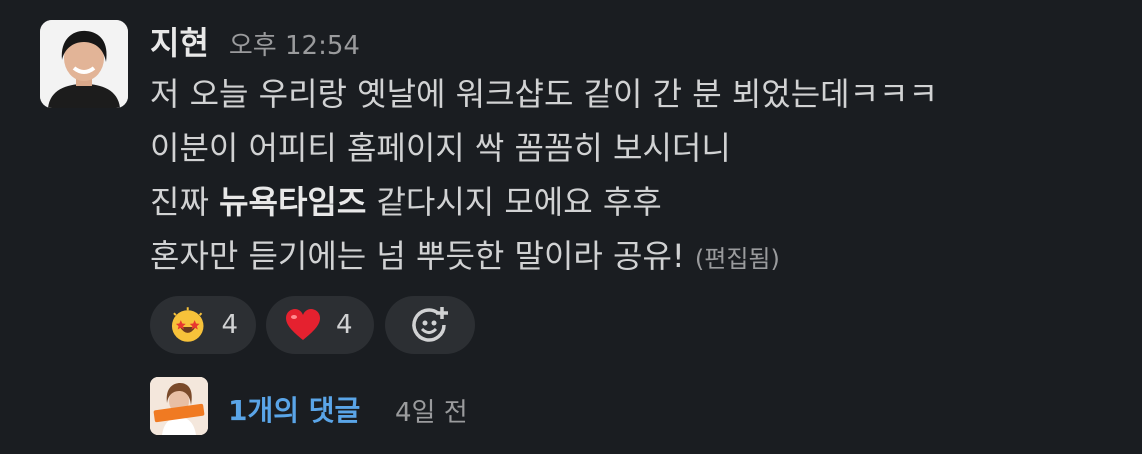 The image size is (1142, 454). Describe the element at coordinates (303, 324) in the screenshot. I see `red-heart-emoji-icon` at that location.